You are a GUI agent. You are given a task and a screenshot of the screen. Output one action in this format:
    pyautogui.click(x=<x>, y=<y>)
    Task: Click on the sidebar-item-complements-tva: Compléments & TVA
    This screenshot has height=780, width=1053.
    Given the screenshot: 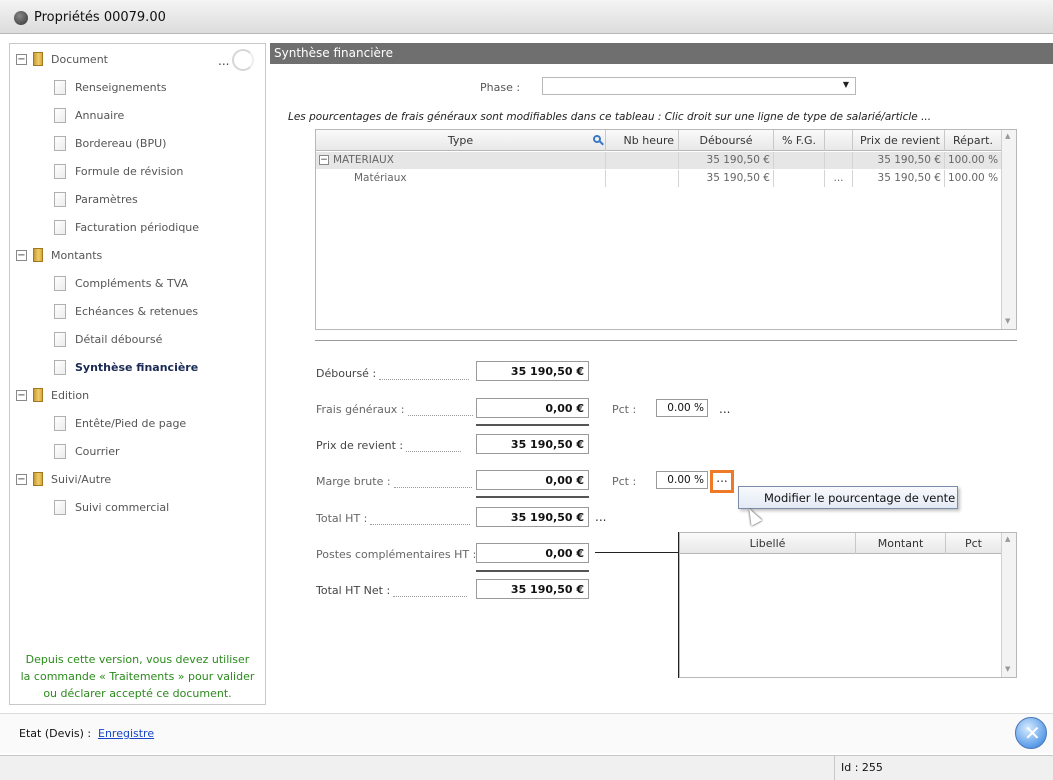 What is the action you would take?
    pyautogui.click(x=121, y=283)
    